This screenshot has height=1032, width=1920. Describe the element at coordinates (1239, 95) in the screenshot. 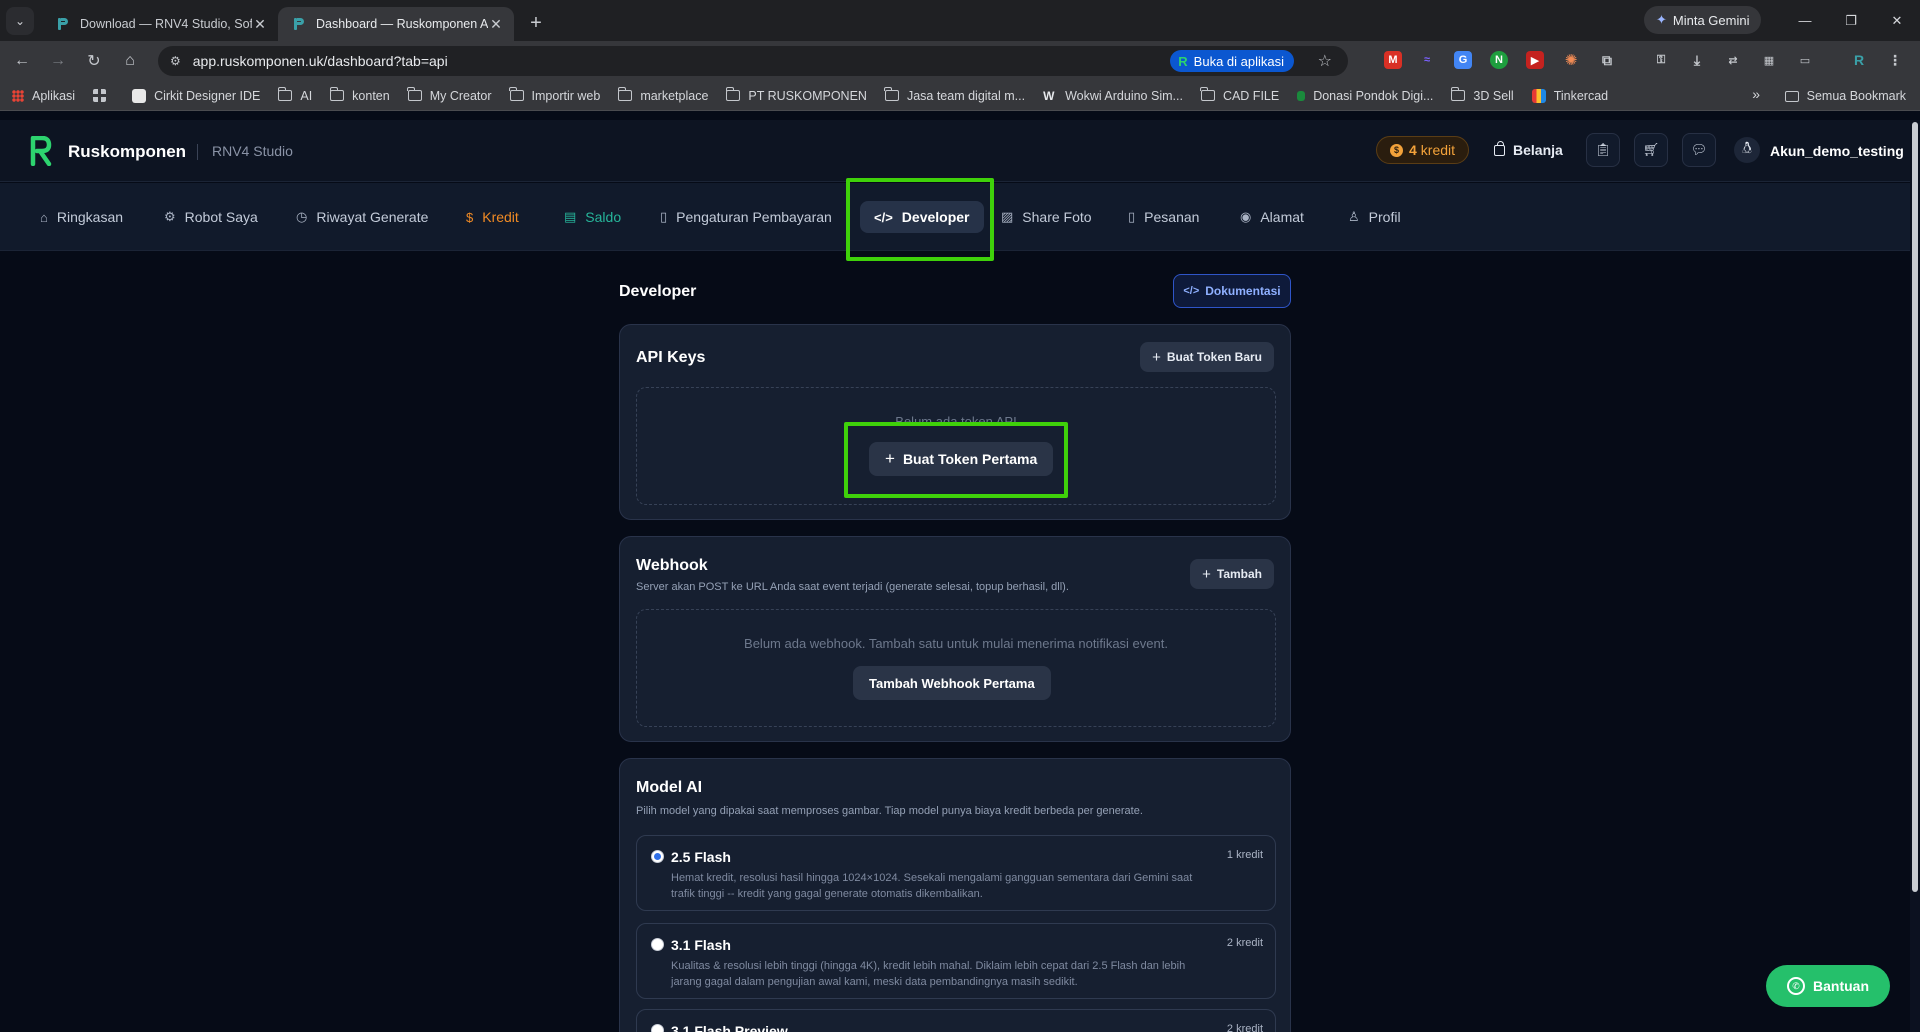

I see `bookmark-folder-cad: CAD FILE` at that location.